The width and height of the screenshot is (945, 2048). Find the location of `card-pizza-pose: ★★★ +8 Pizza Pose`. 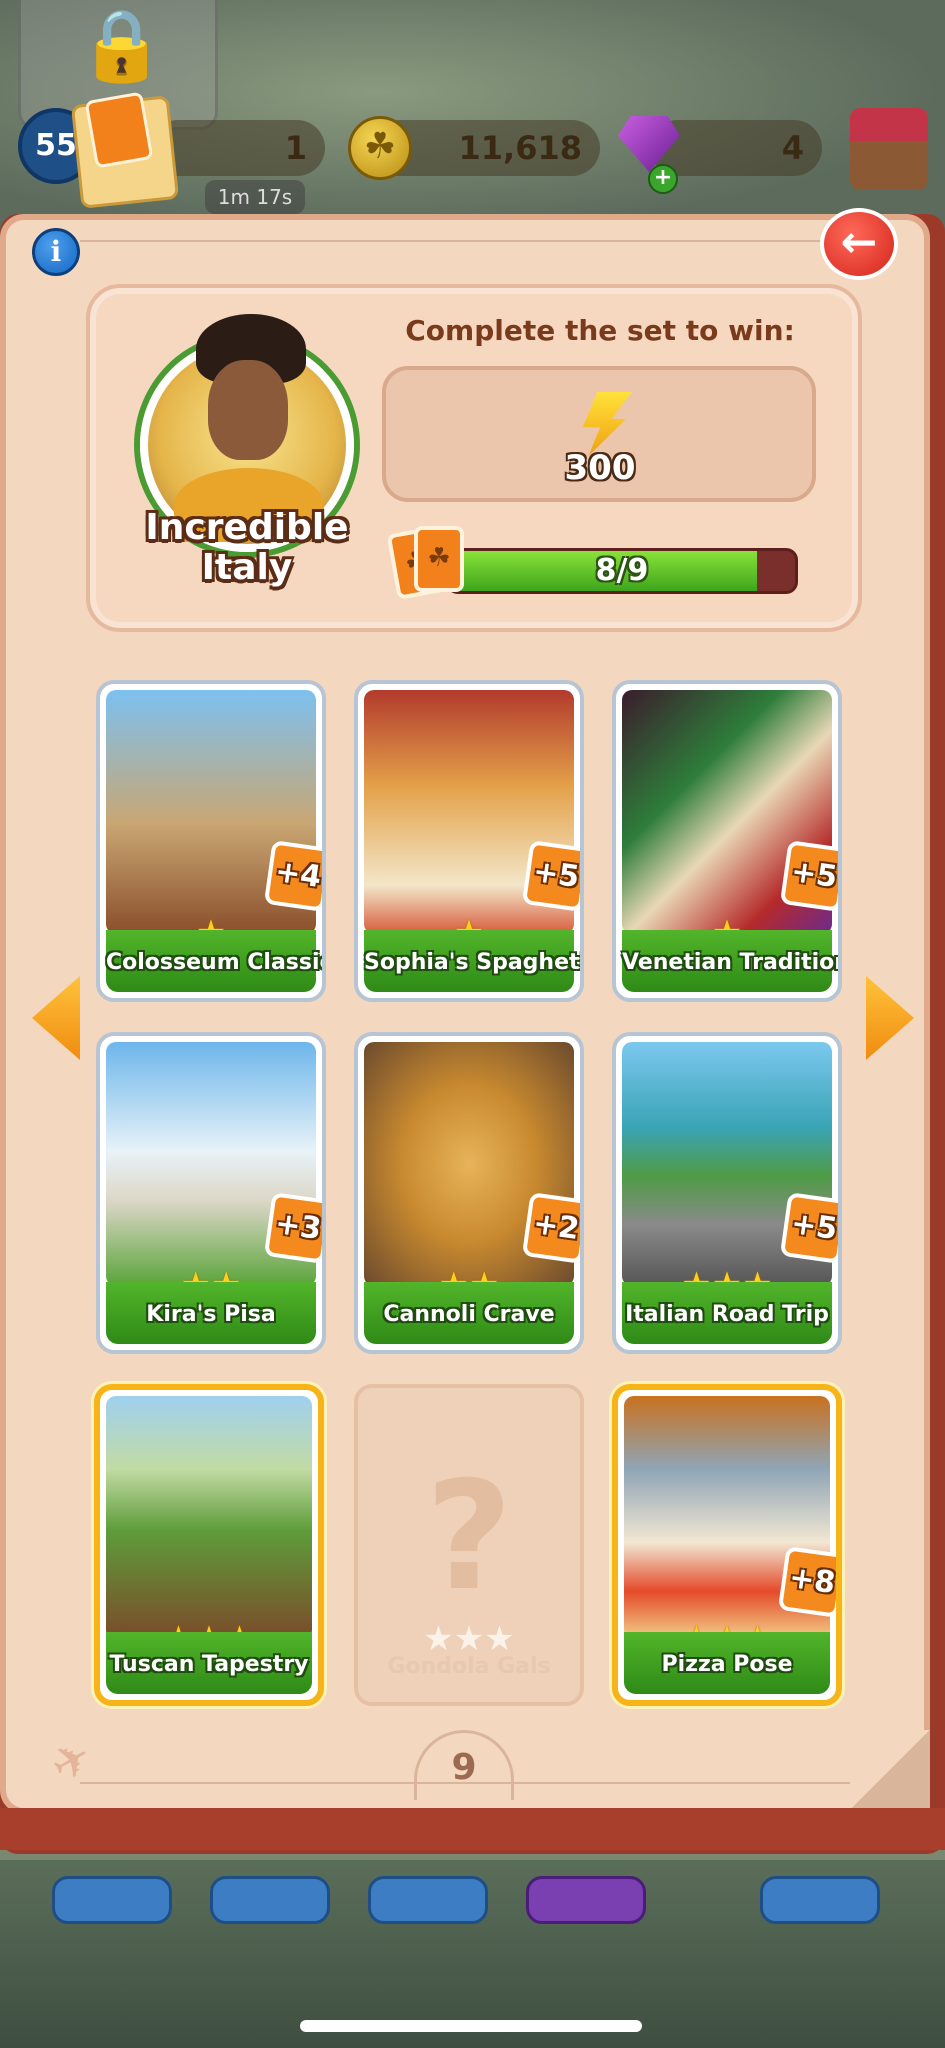

card-pizza-pose: ★★★ +8 Pizza Pose is located at coordinates (727, 1545).